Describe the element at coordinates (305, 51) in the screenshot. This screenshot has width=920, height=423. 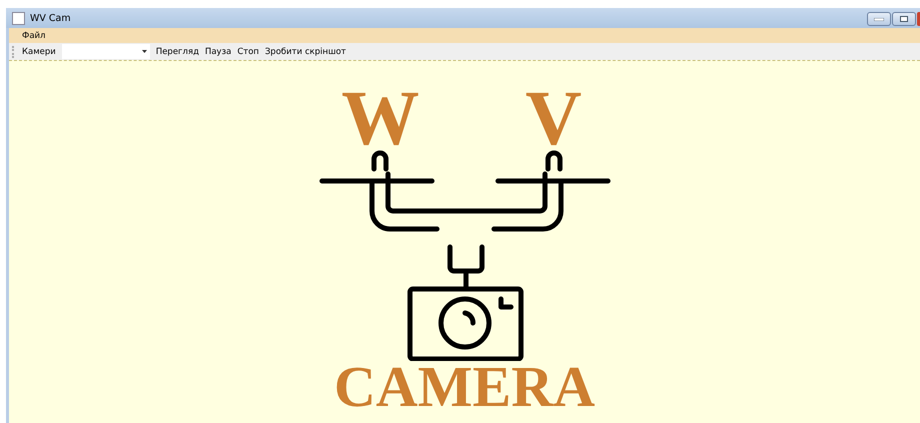
I see `toolbar-button: Зробити скріншот` at that location.